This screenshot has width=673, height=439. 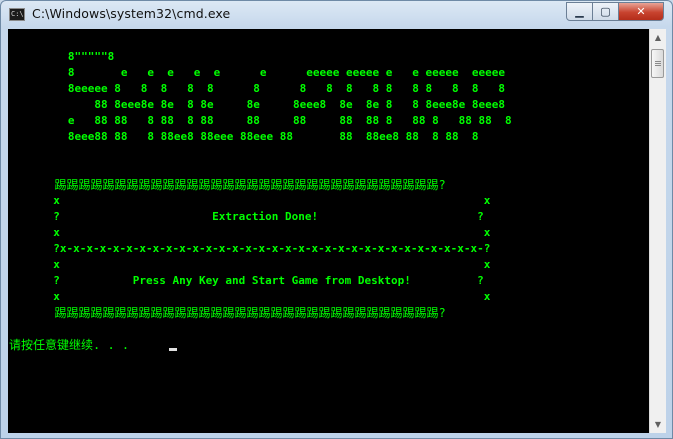 What do you see at coordinates (262, 216) in the screenshot?
I see `extraction-done-message: ? Extraction Done! ?` at bounding box center [262, 216].